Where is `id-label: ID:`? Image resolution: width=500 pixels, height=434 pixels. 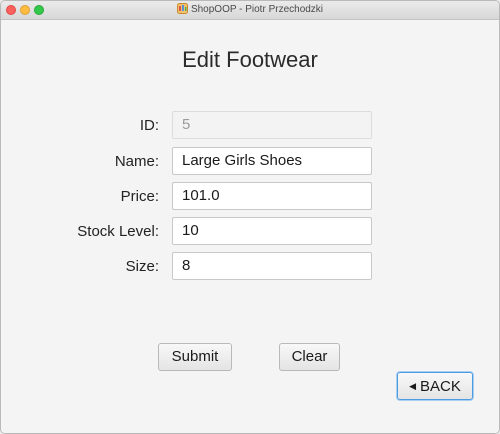
id-label: ID: is located at coordinates (149, 125).